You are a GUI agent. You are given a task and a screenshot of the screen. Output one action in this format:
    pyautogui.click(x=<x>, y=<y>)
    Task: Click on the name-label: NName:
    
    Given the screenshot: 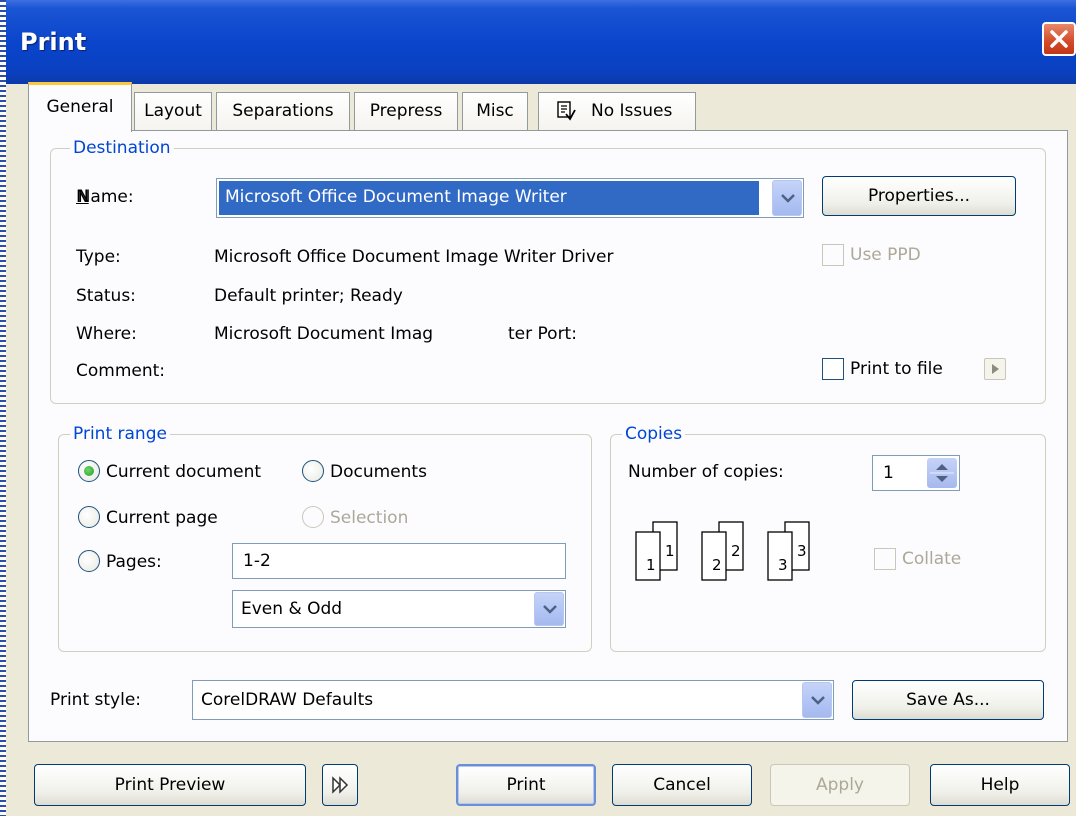 What is the action you would take?
    pyautogui.click(x=105, y=197)
    